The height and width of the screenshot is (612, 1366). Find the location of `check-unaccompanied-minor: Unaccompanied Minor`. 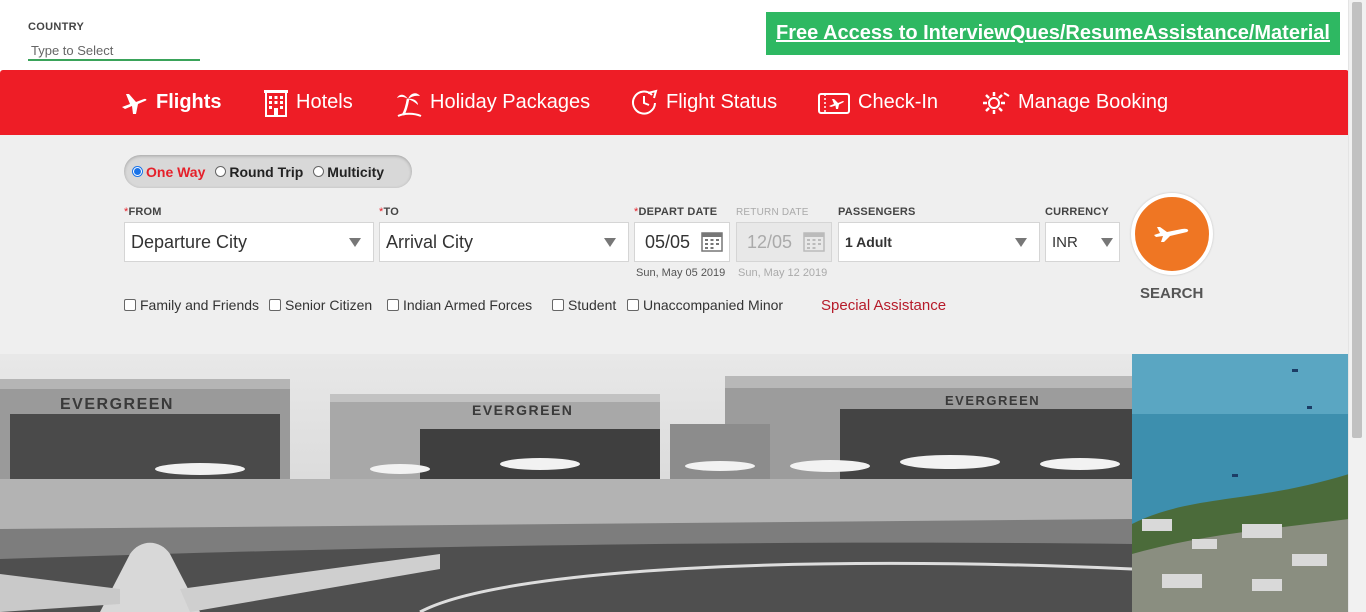

check-unaccompanied-minor: Unaccompanied Minor is located at coordinates (705, 305).